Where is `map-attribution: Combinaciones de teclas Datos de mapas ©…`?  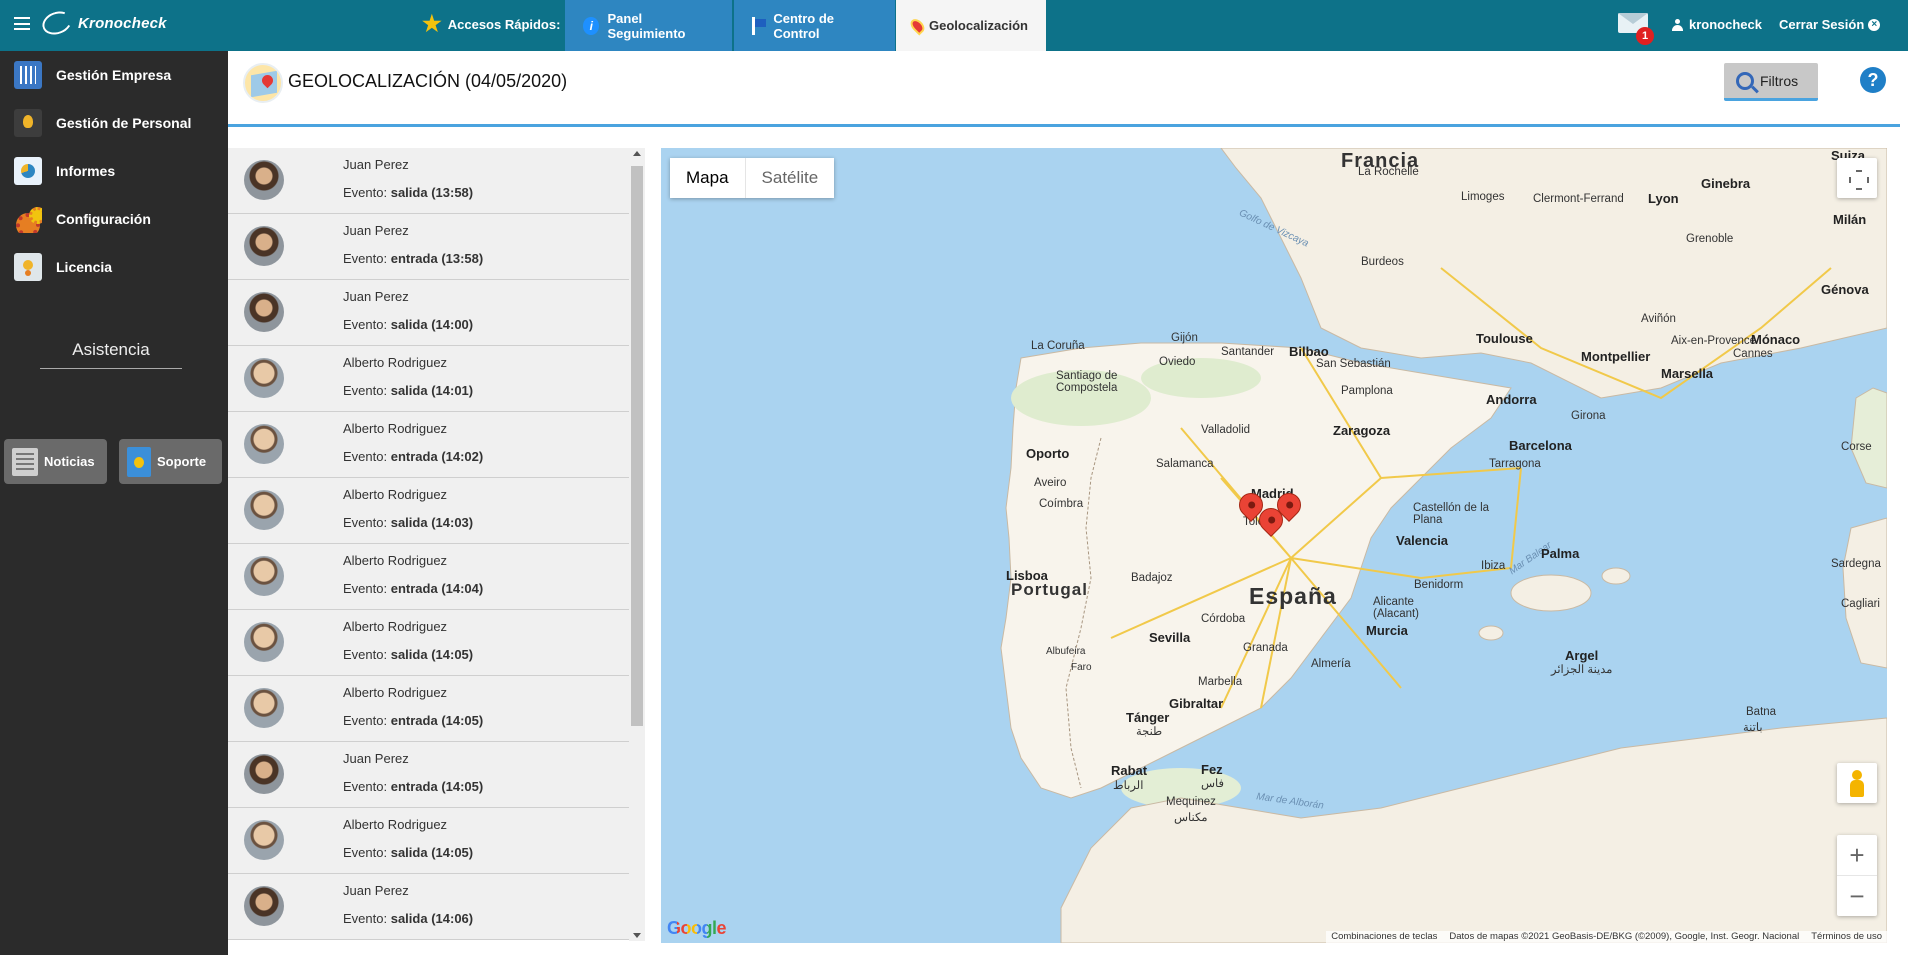
map-attribution: Combinaciones de teclas Datos de mapas ©… is located at coordinates (1606, 937).